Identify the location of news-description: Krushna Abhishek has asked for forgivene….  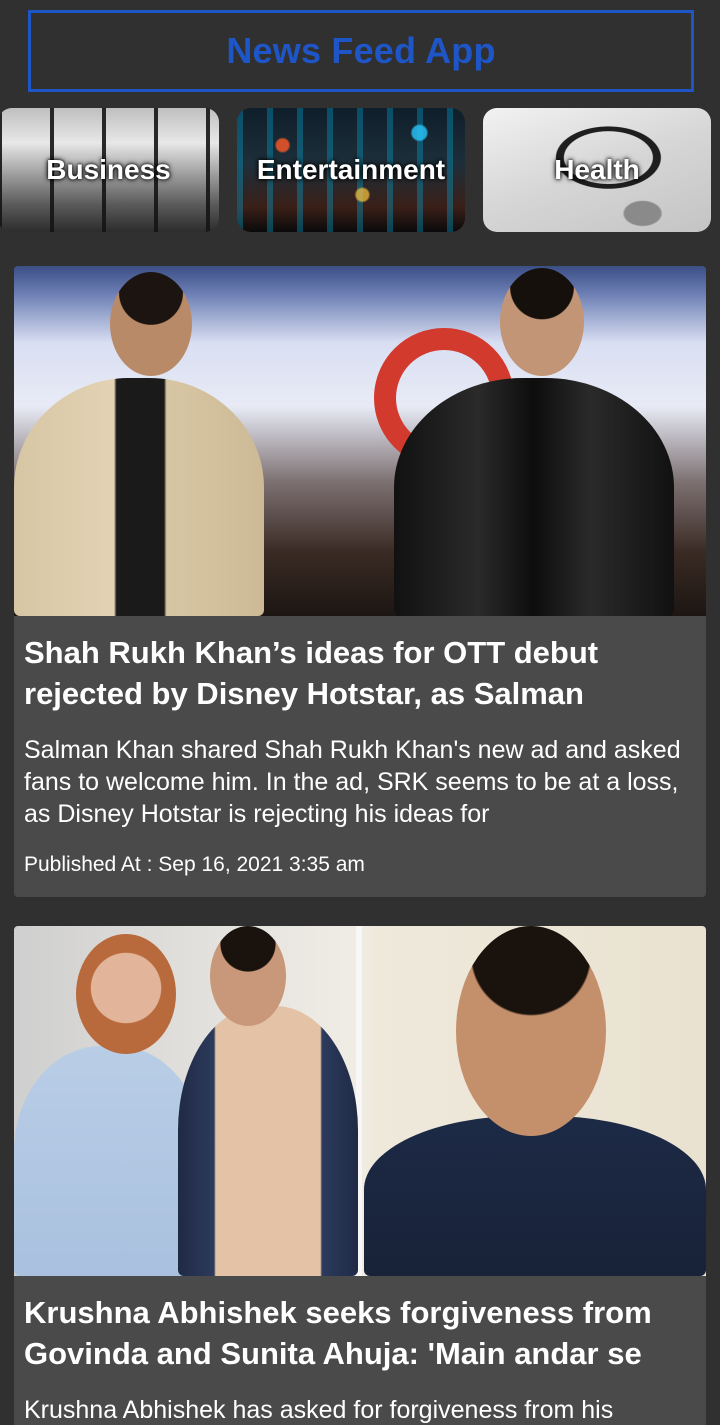
(319, 1410).